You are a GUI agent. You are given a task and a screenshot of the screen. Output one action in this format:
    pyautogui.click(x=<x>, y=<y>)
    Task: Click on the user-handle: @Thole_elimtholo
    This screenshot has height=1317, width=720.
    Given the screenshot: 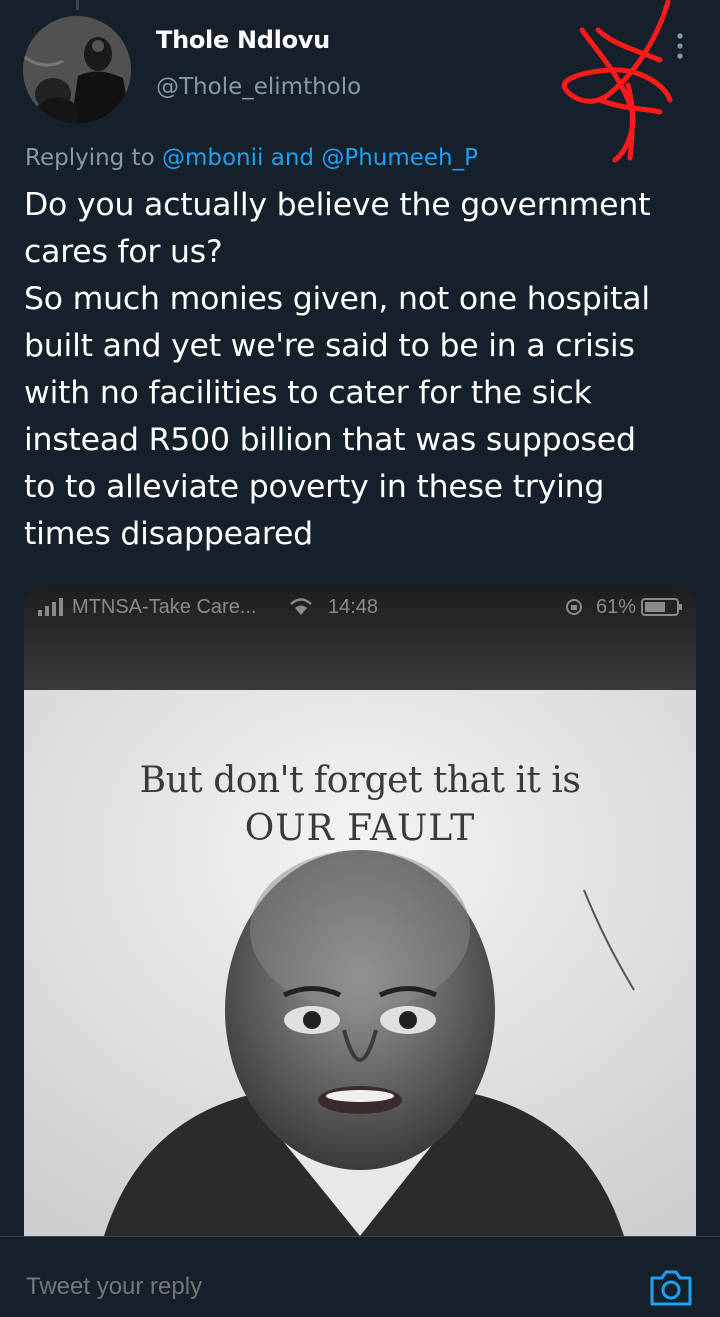 What is the action you would take?
    pyautogui.click(x=258, y=87)
    